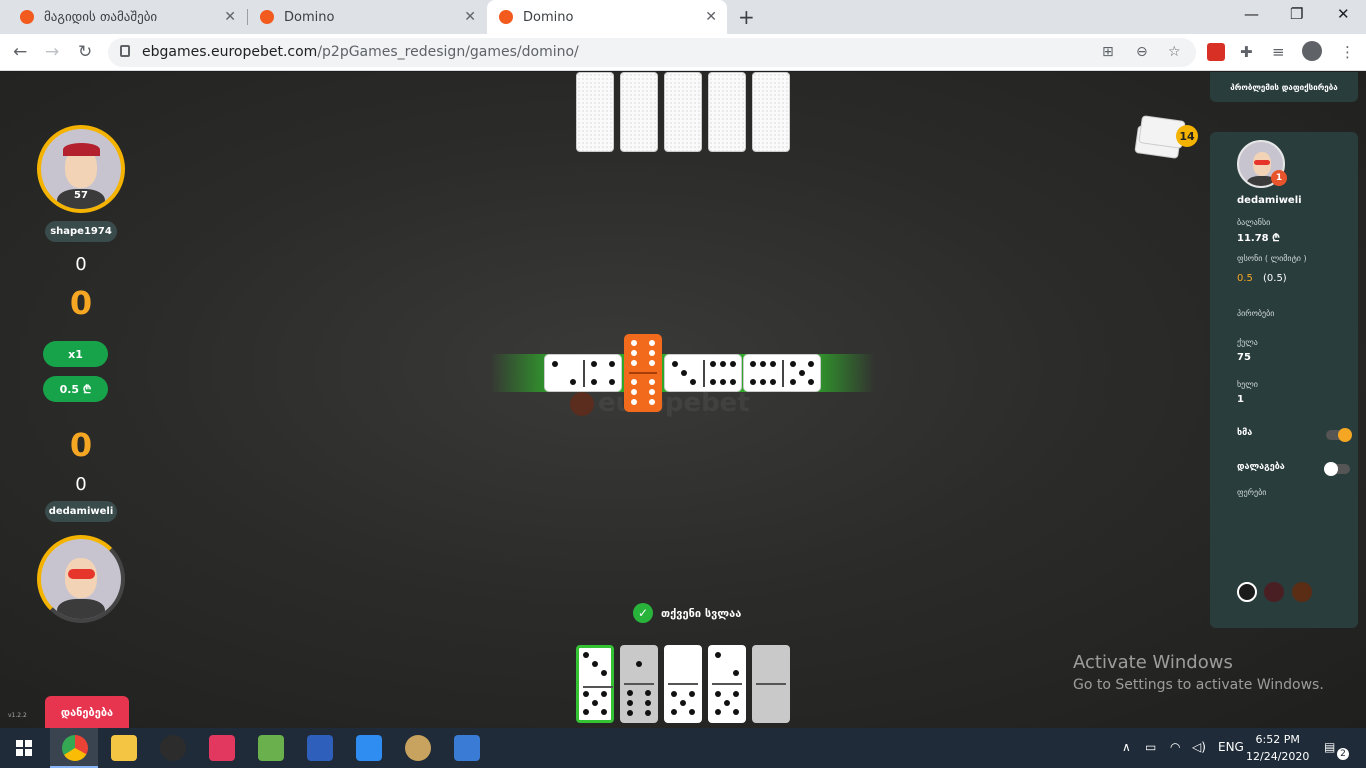 This screenshot has width=1366, height=768. What do you see at coordinates (1275, 278) in the screenshot?
I see `bet-limit: (0.5)` at bounding box center [1275, 278].